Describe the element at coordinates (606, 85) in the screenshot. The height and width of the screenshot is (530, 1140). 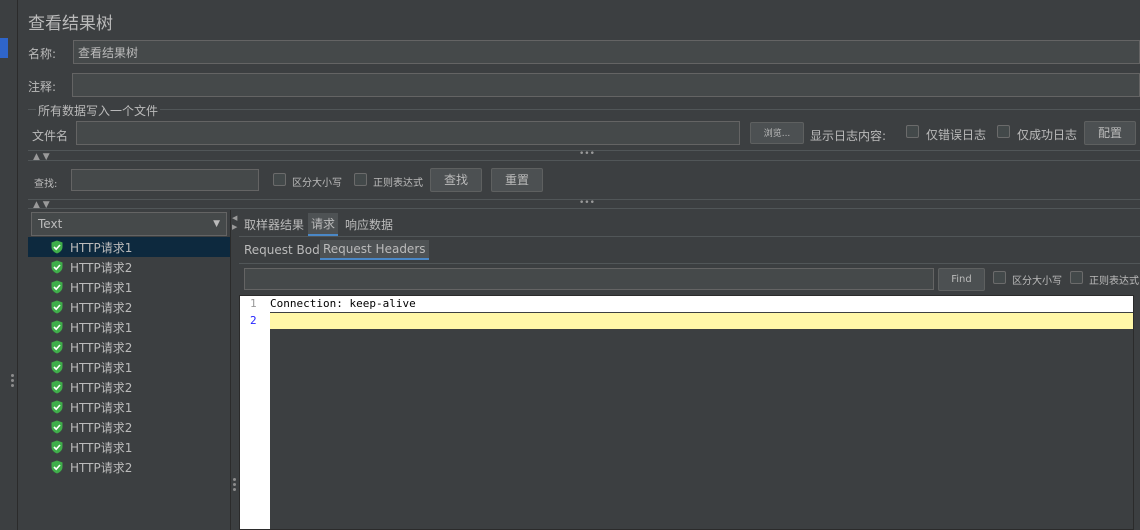
I see `comment-field` at that location.